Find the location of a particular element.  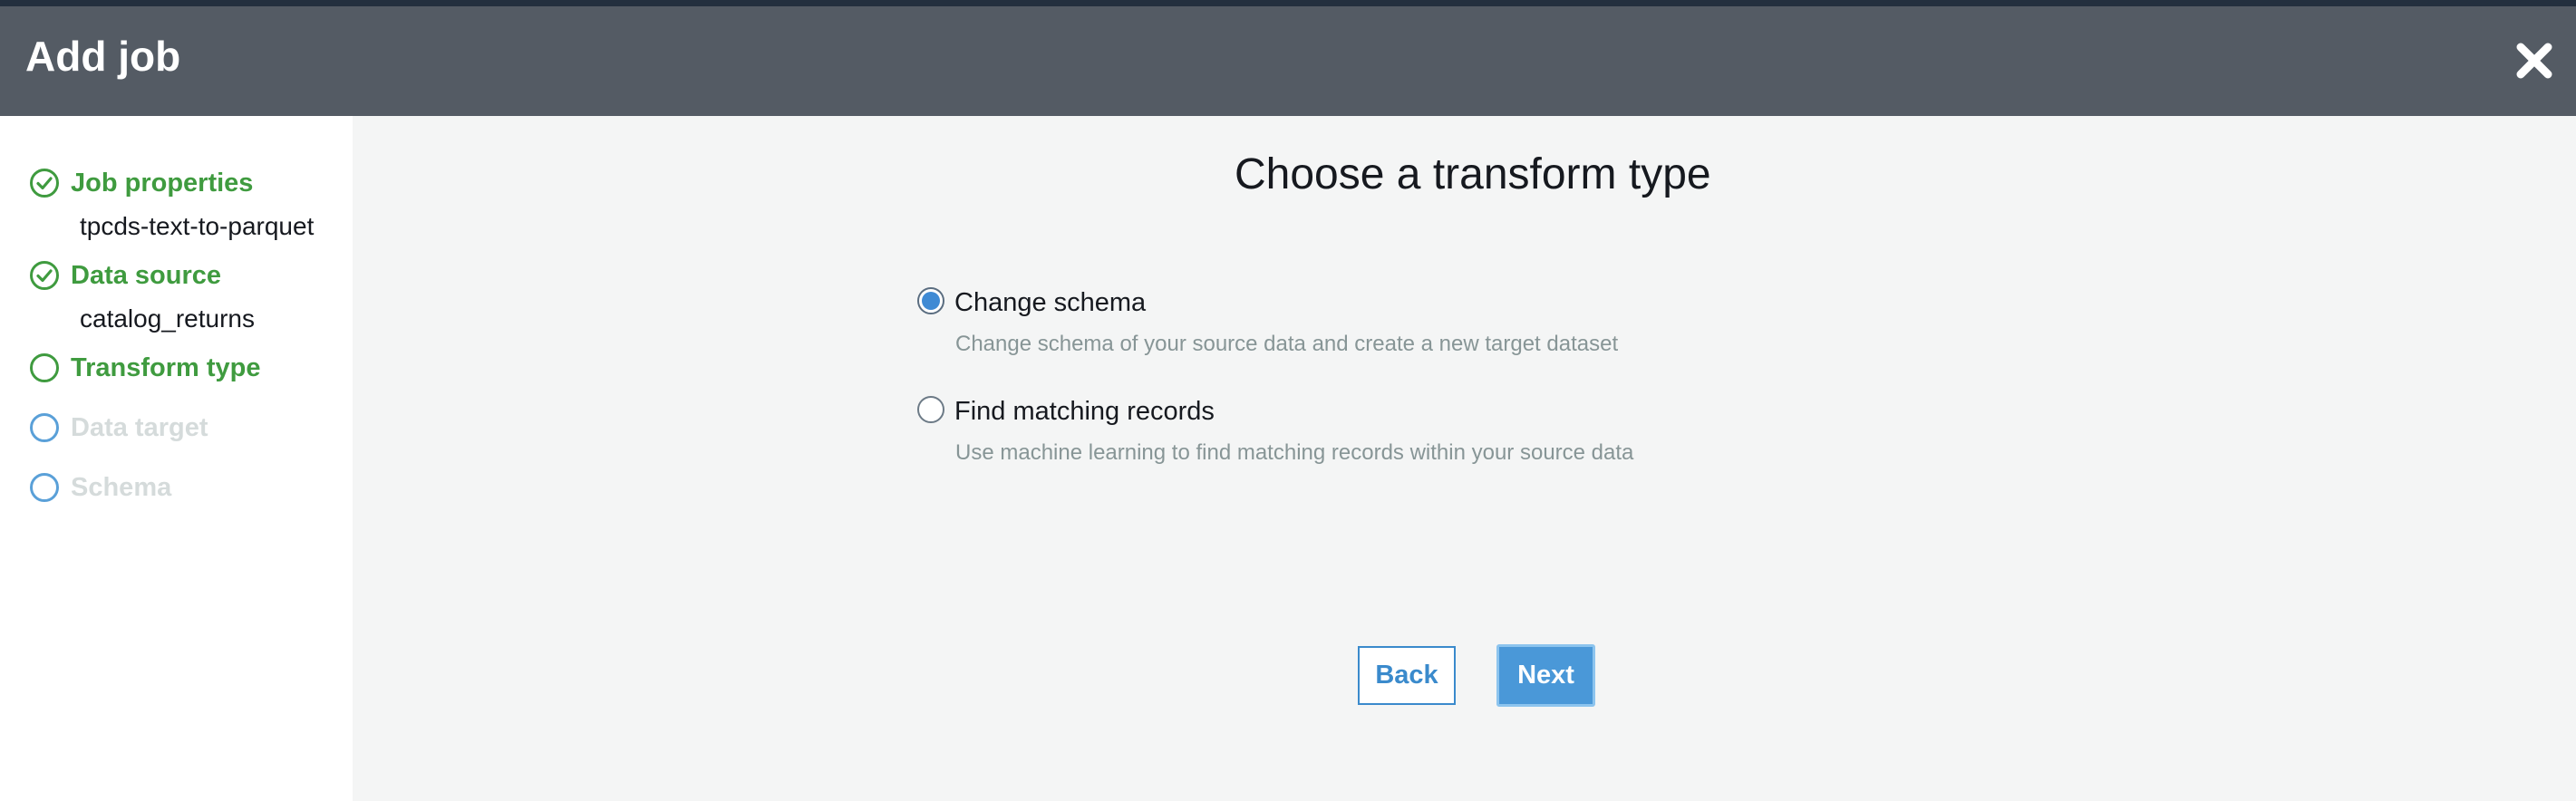

page-title: Choose a transform type is located at coordinates (1473, 174).